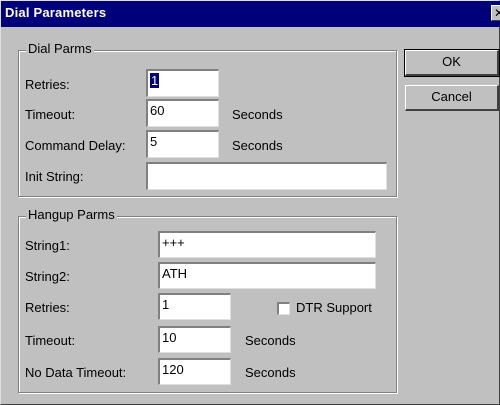 The image size is (500, 405). What do you see at coordinates (266, 176) in the screenshot?
I see `init-string-input` at bounding box center [266, 176].